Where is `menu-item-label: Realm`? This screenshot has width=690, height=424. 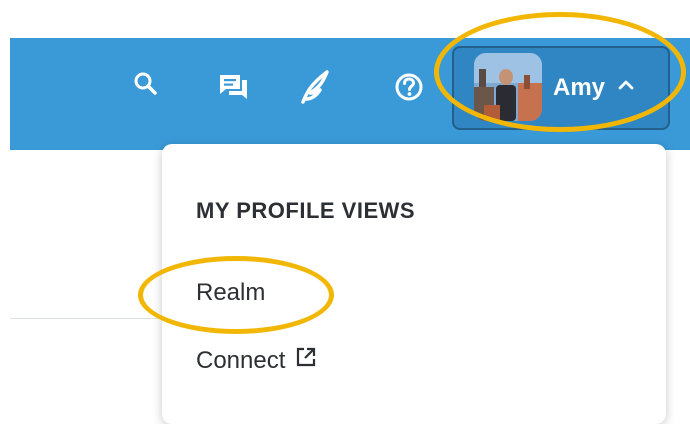 menu-item-label: Realm is located at coordinates (231, 292).